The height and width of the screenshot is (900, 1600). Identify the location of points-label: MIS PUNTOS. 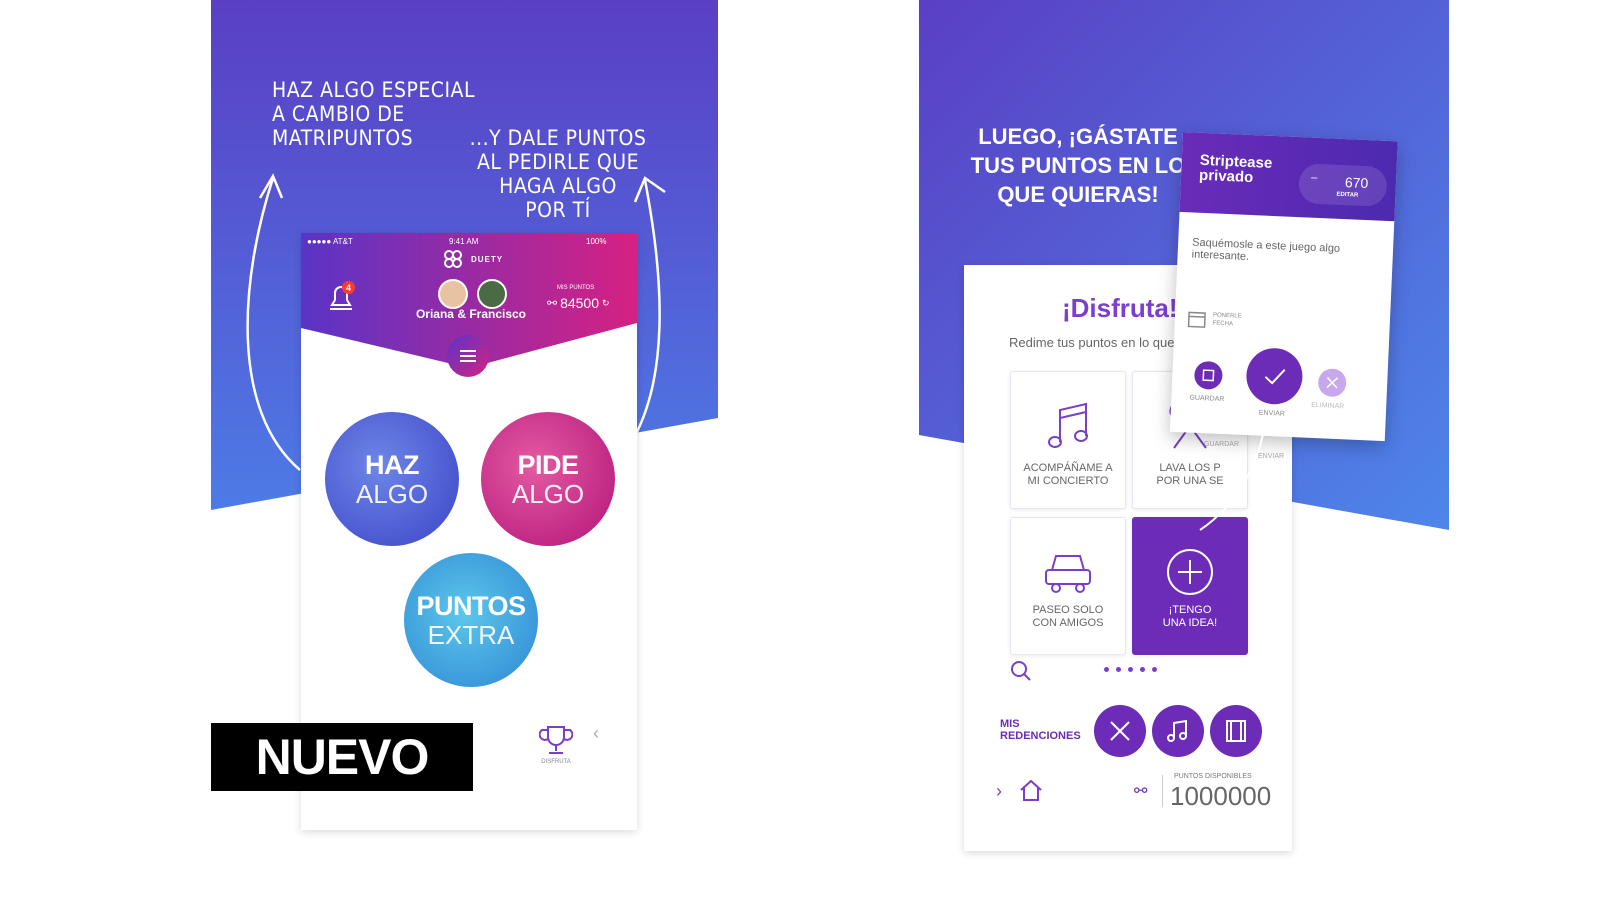
(576, 288).